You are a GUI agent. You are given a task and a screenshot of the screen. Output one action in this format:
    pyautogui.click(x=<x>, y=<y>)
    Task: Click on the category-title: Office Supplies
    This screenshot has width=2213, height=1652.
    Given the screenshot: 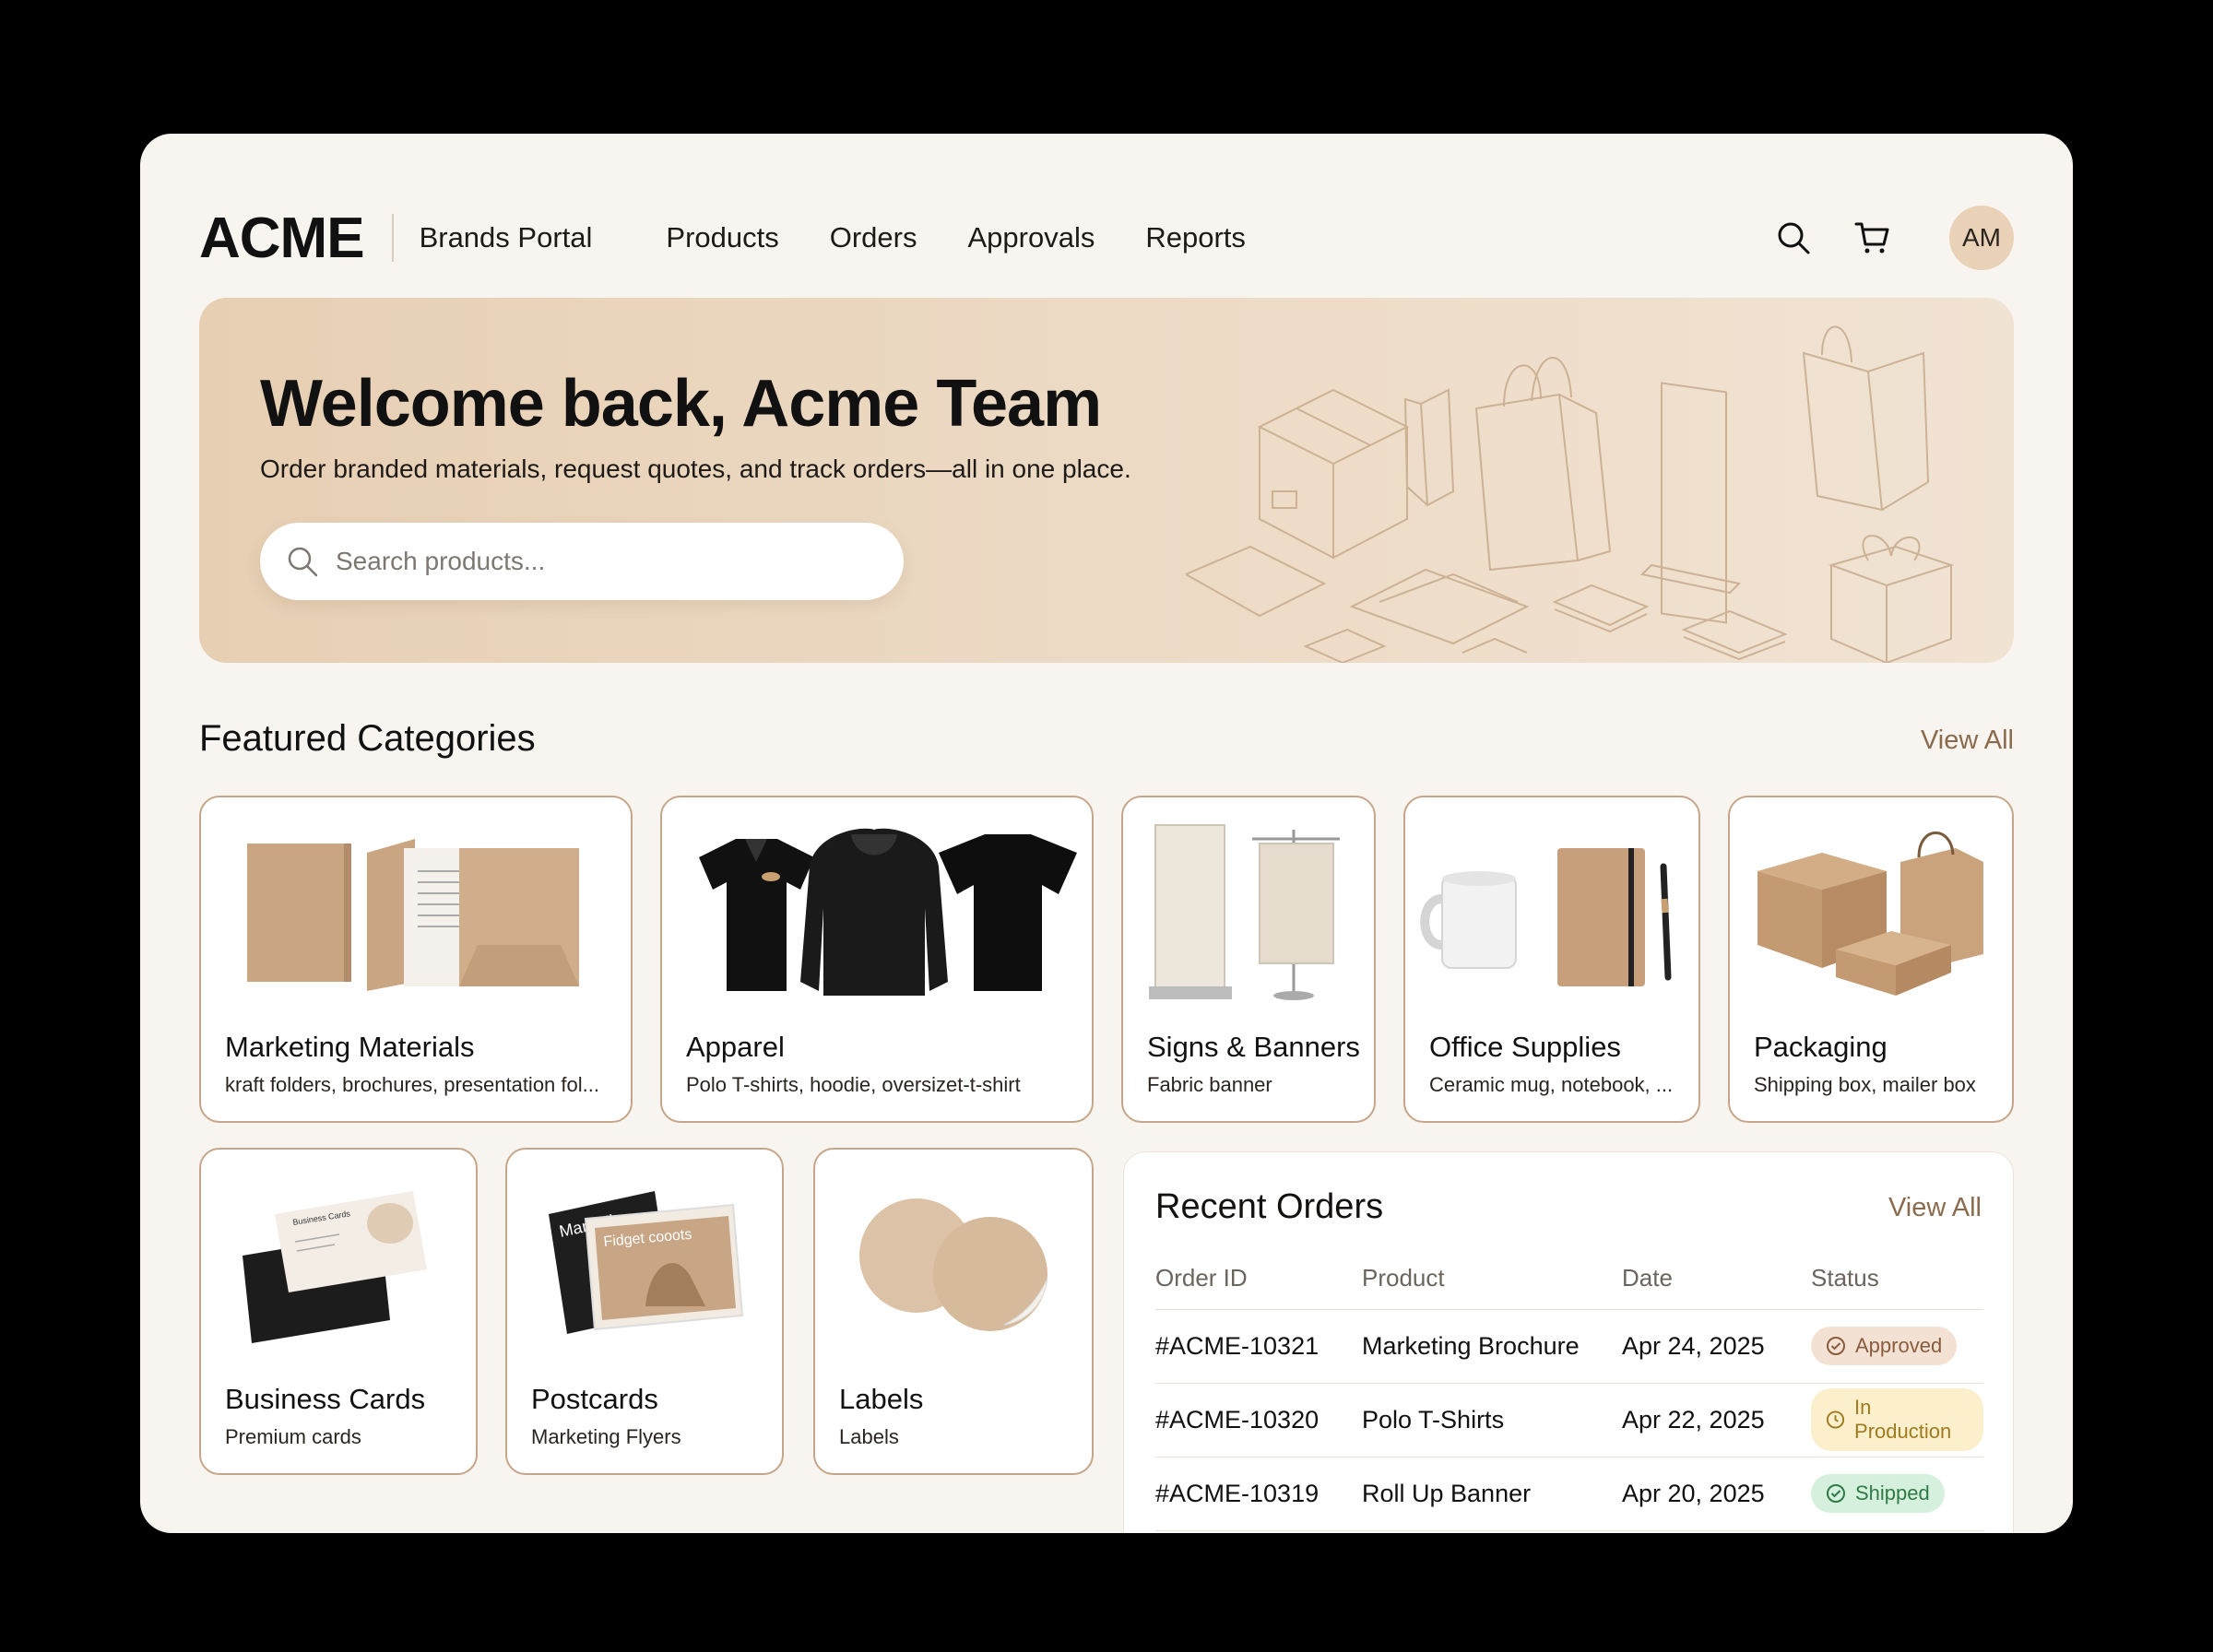 What is the action you would take?
    pyautogui.click(x=1525, y=1047)
    